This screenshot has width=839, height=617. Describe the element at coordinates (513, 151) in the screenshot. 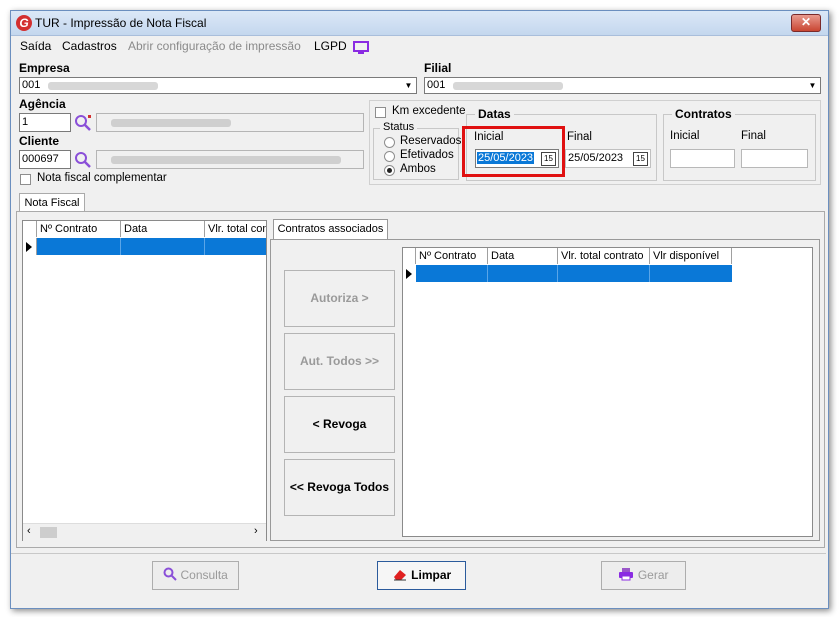

I see `highlight-box` at that location.